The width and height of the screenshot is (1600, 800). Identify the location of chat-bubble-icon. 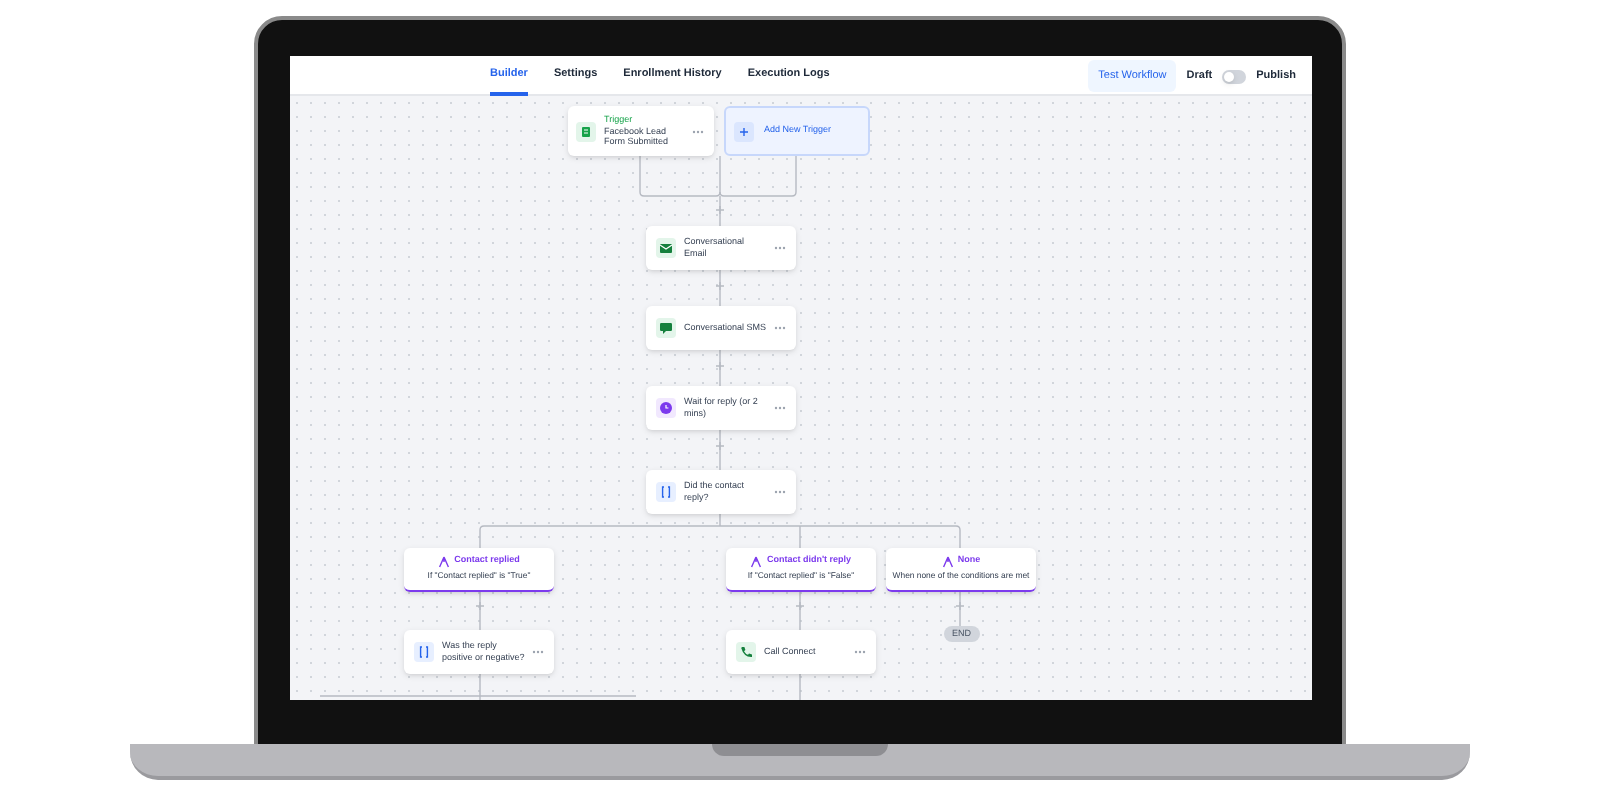
(666, 328).